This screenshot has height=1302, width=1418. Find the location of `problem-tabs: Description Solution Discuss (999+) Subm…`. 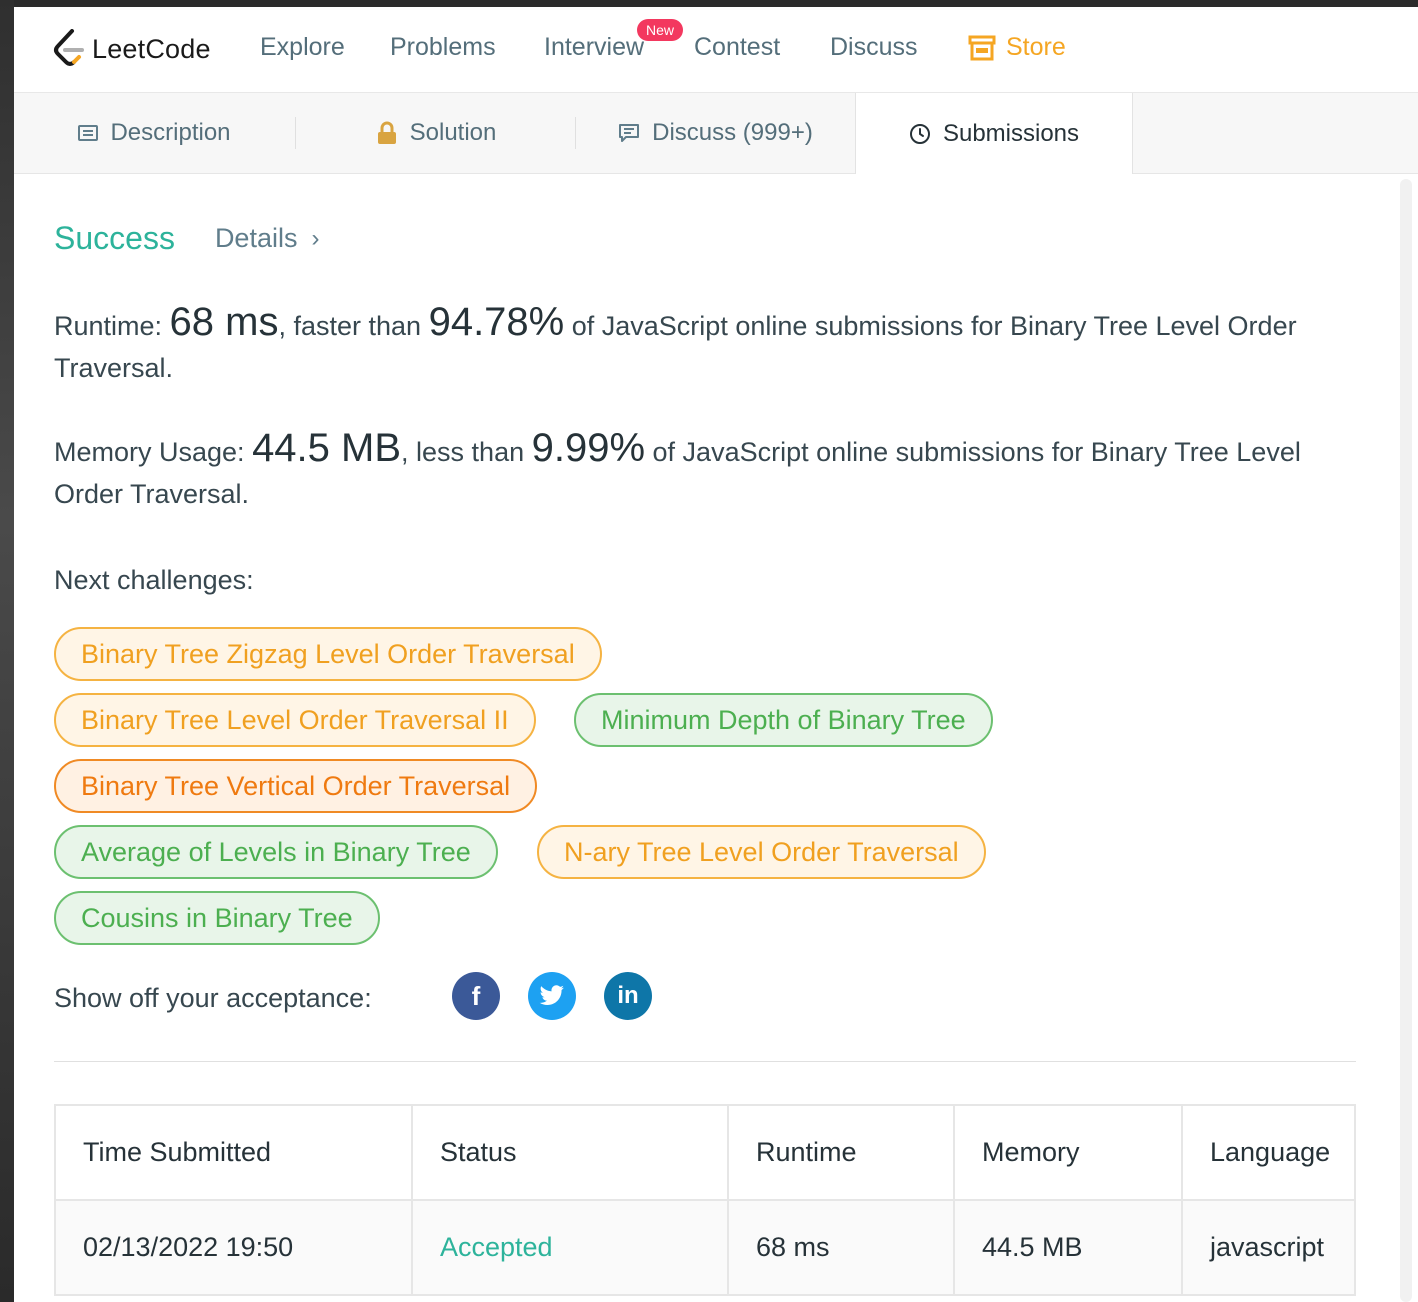

problem-tabs: Description Solution Discuss (999+) Subm… is located at coordinates (716, 133).